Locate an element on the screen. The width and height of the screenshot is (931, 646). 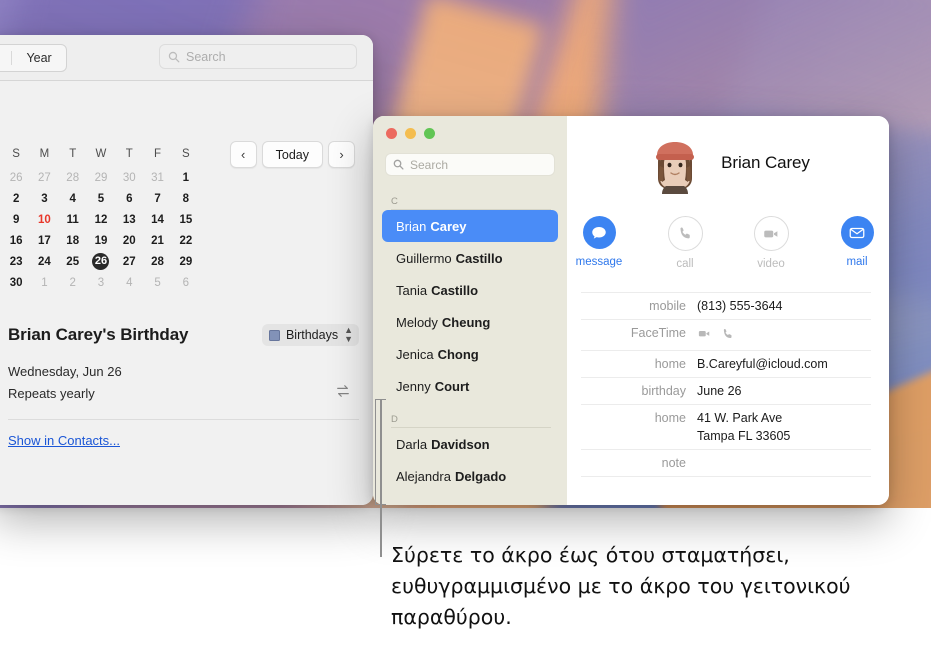
calendar-day: 12 is located at coordinates (101, 219).